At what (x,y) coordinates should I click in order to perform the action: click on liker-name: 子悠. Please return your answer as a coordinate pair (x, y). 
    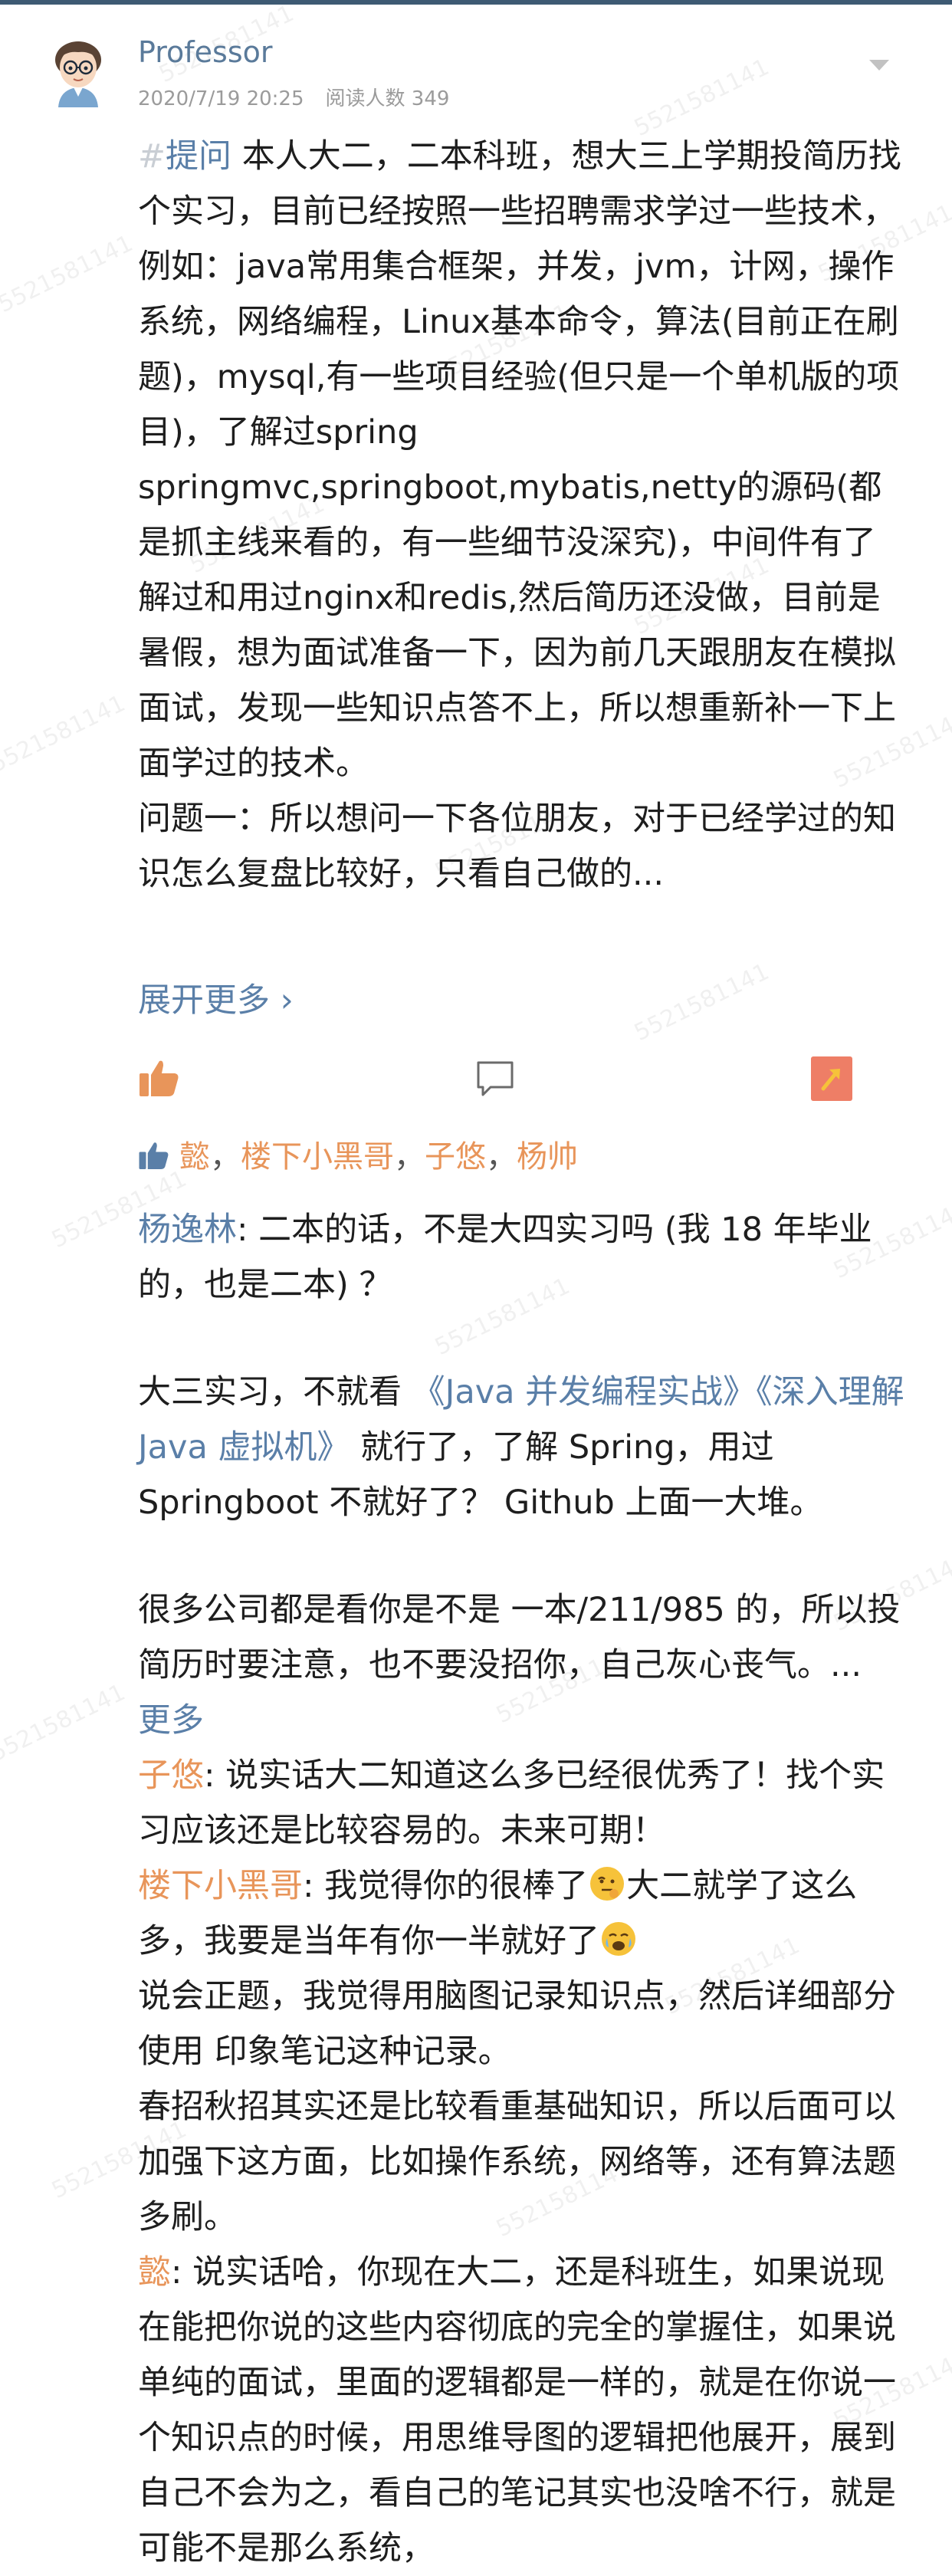
    Looking at the image, I should click on (455, 1157).